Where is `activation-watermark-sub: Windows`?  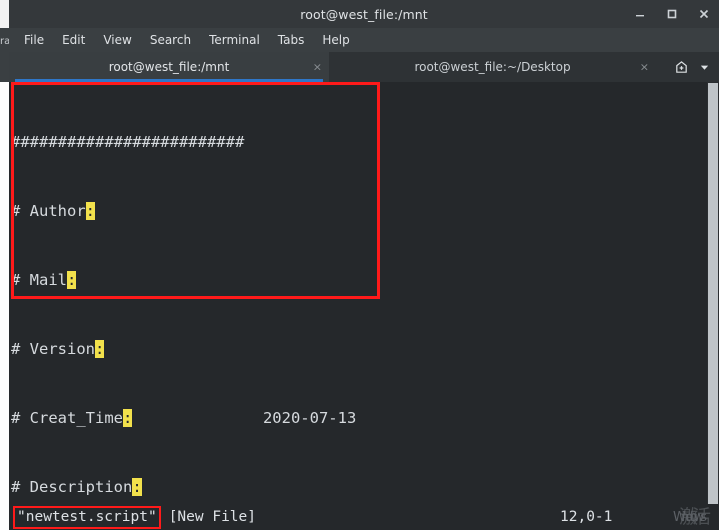
activation-watermark-sub: Windows is located at coordinates (689, 517).